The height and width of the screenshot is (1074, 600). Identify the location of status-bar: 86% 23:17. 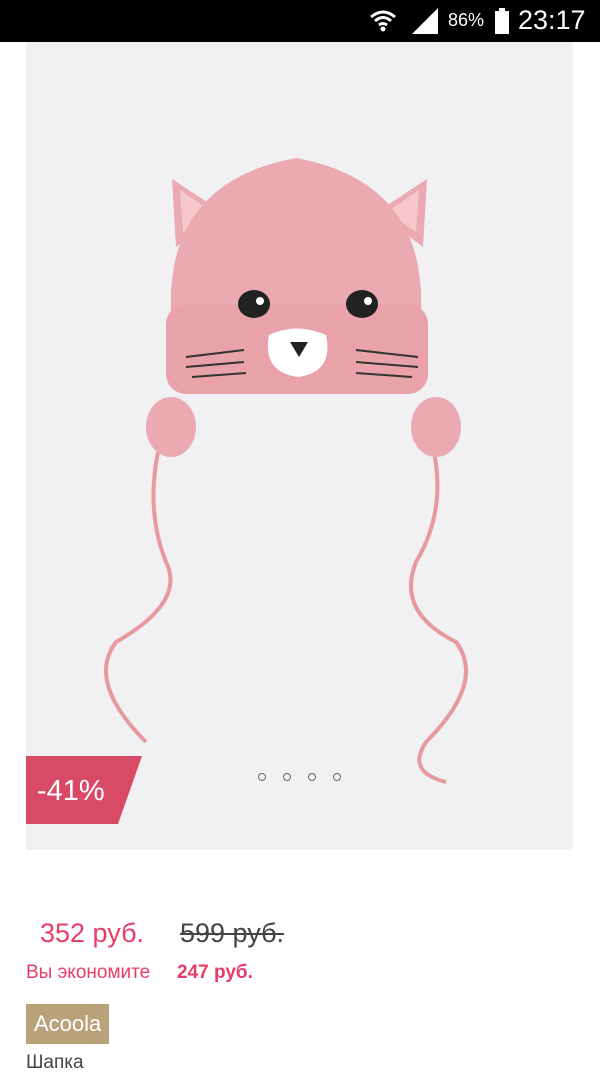
(300, 21).